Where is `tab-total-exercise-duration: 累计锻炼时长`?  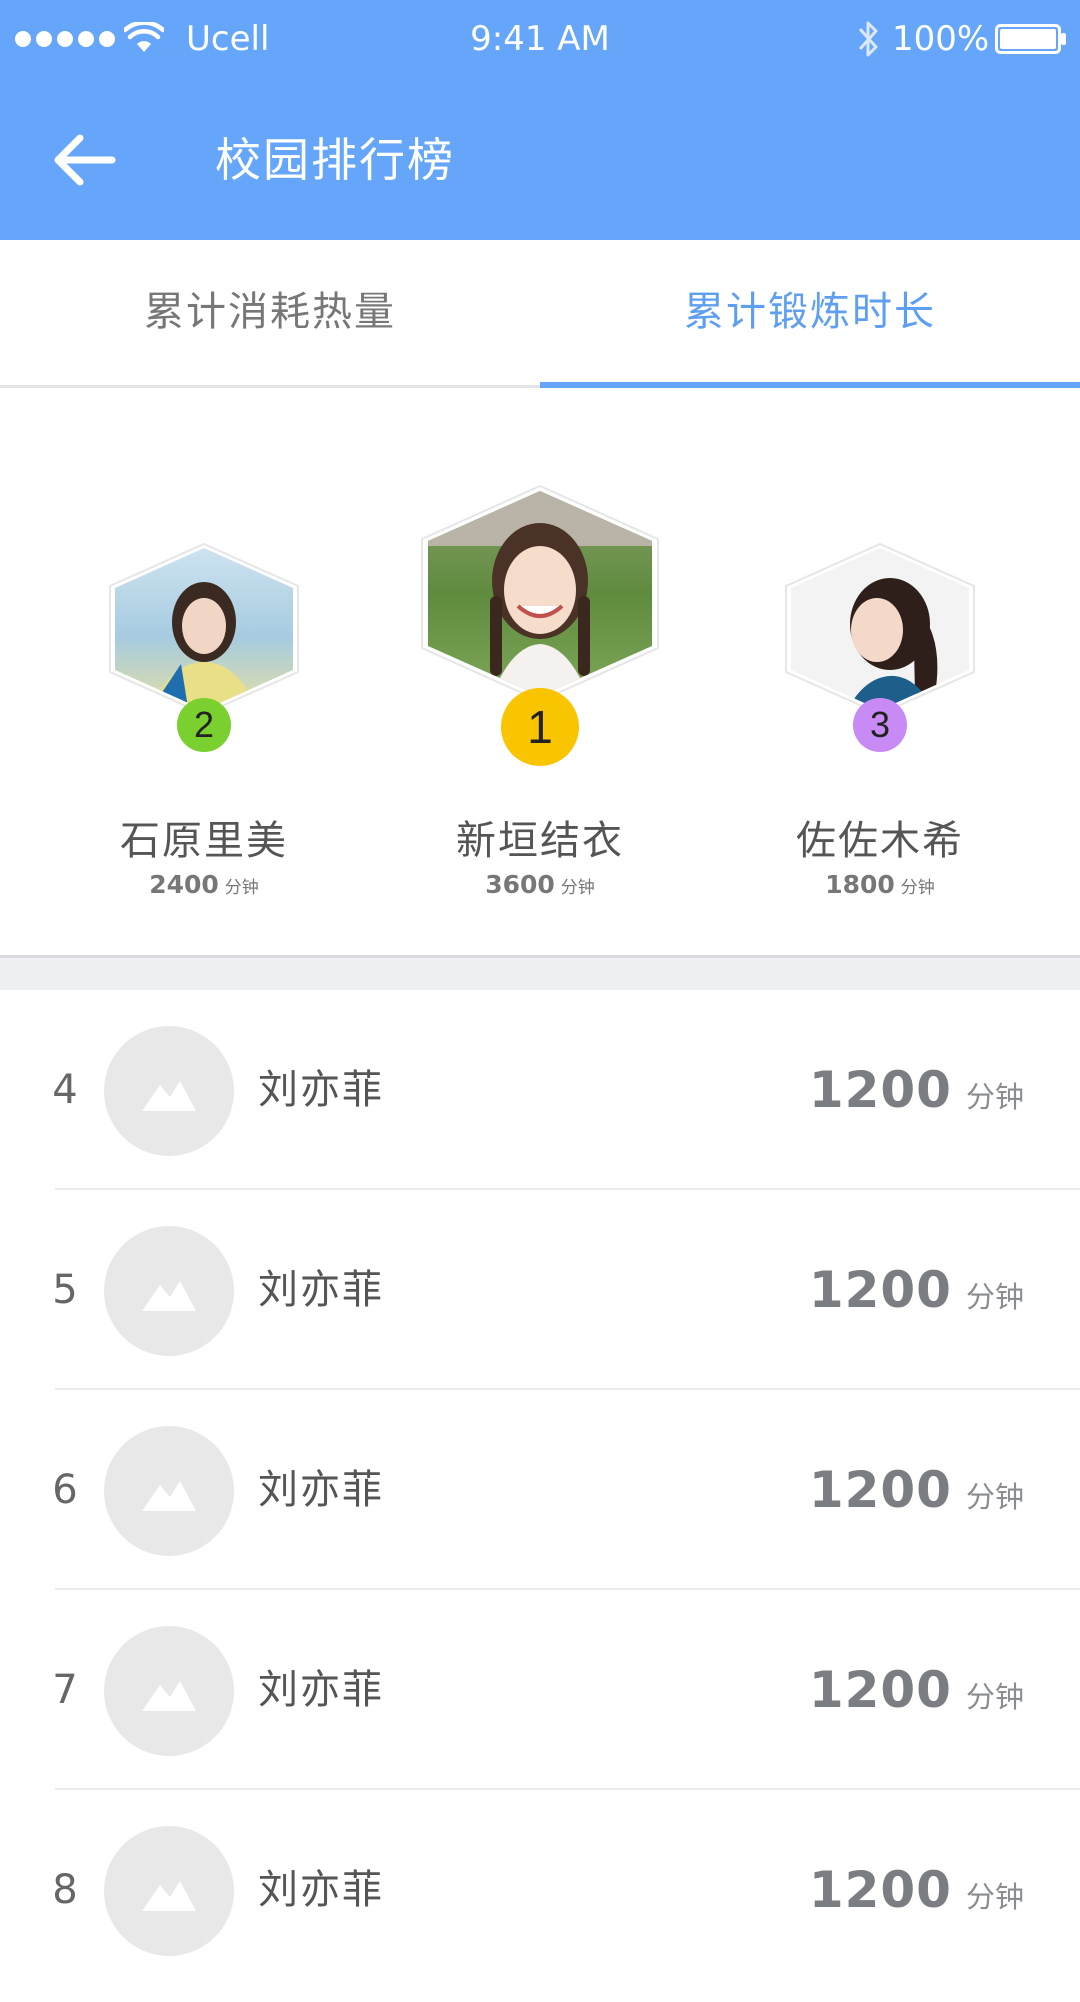 tab-total-exercise-duration: 累计锻炼时长 is located at coordinates (810, 312).